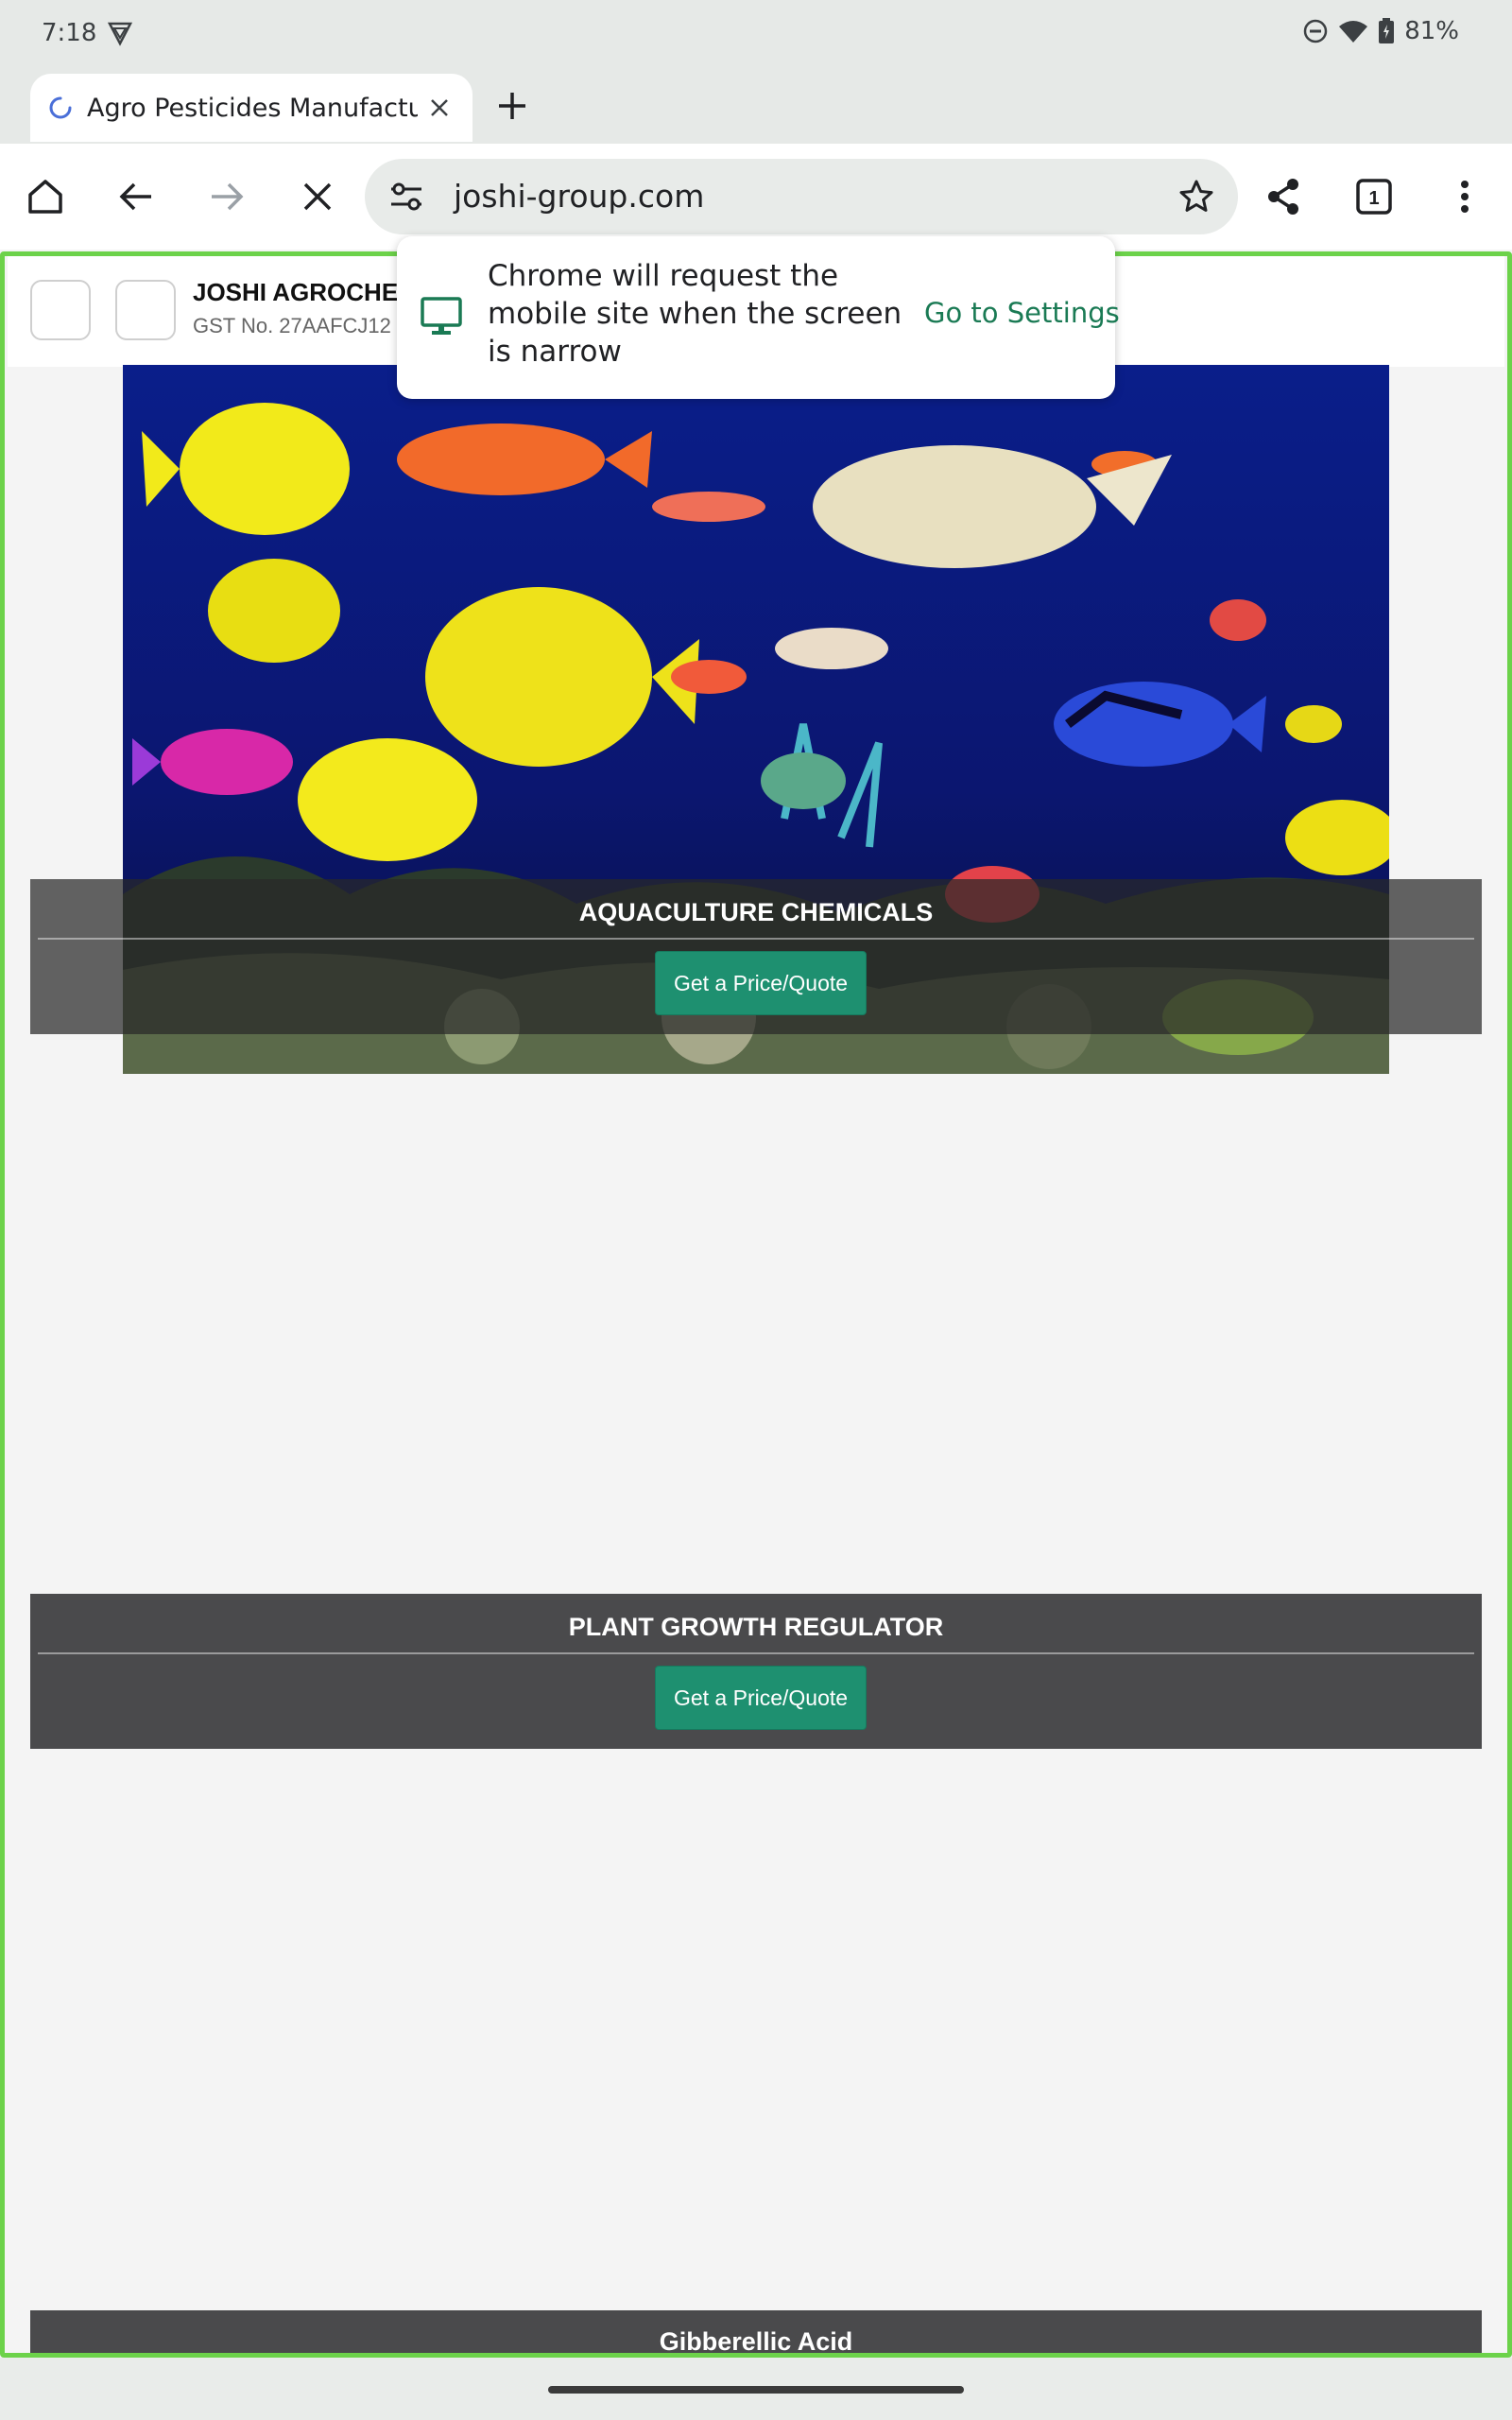  I want to click on category-plant-growth-regulator: PLANT GROWTH REGULATOR Get a Price/Quote, so click(756, 1672).